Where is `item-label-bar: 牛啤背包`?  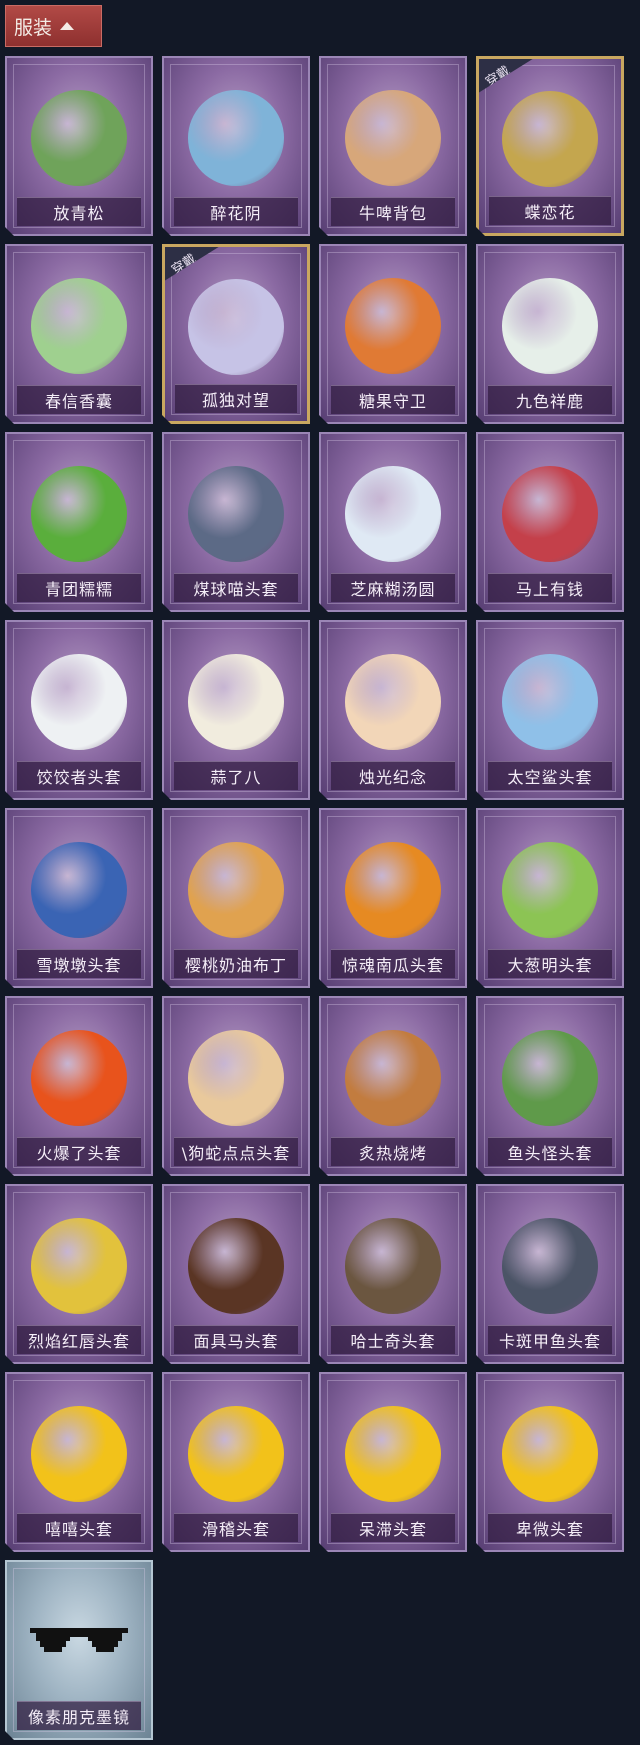
item-label-bar: 牛啤背包 is located at coordinates (393, 211).